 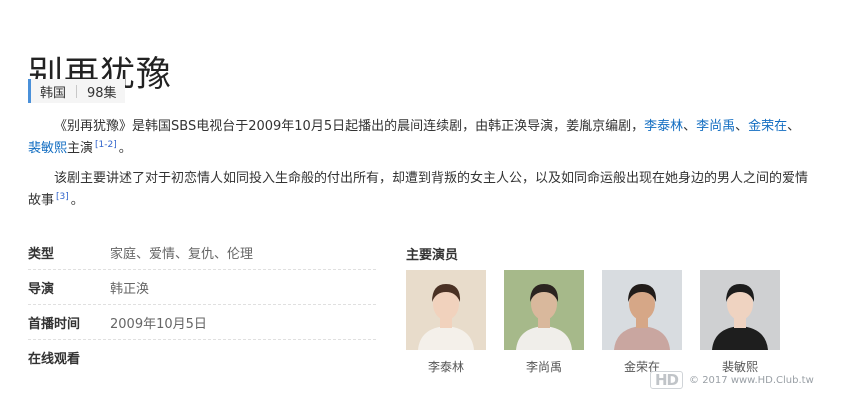 What do you see at coordinates (663, 126) in the screenshot?
I see `actor-link-1: 李泰林` at bounding box center [663, 126].